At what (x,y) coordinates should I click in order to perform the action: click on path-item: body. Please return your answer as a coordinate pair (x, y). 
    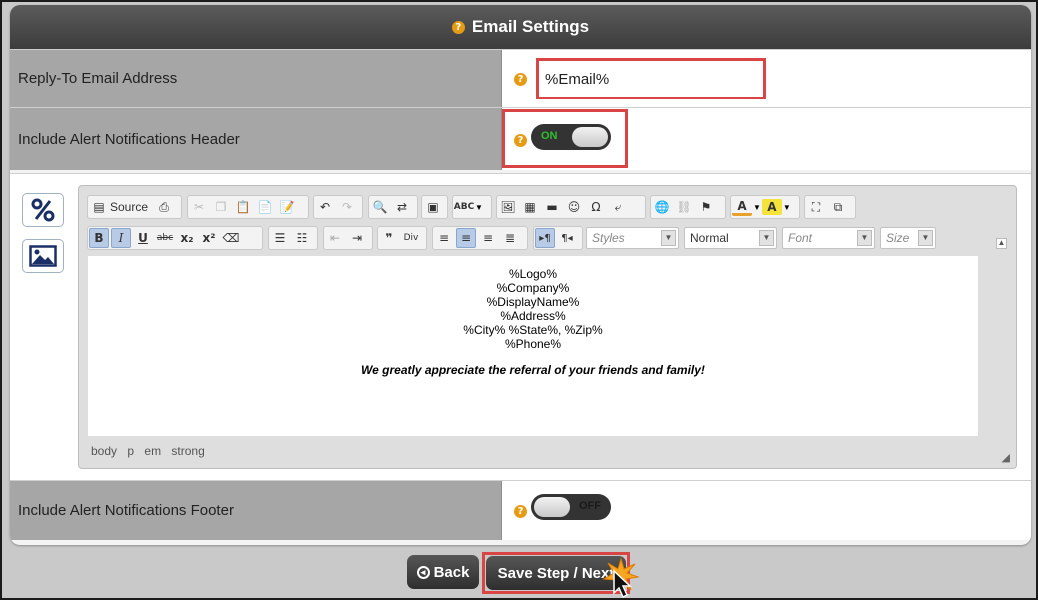
    Looking at the image, I should click on (104, 451).